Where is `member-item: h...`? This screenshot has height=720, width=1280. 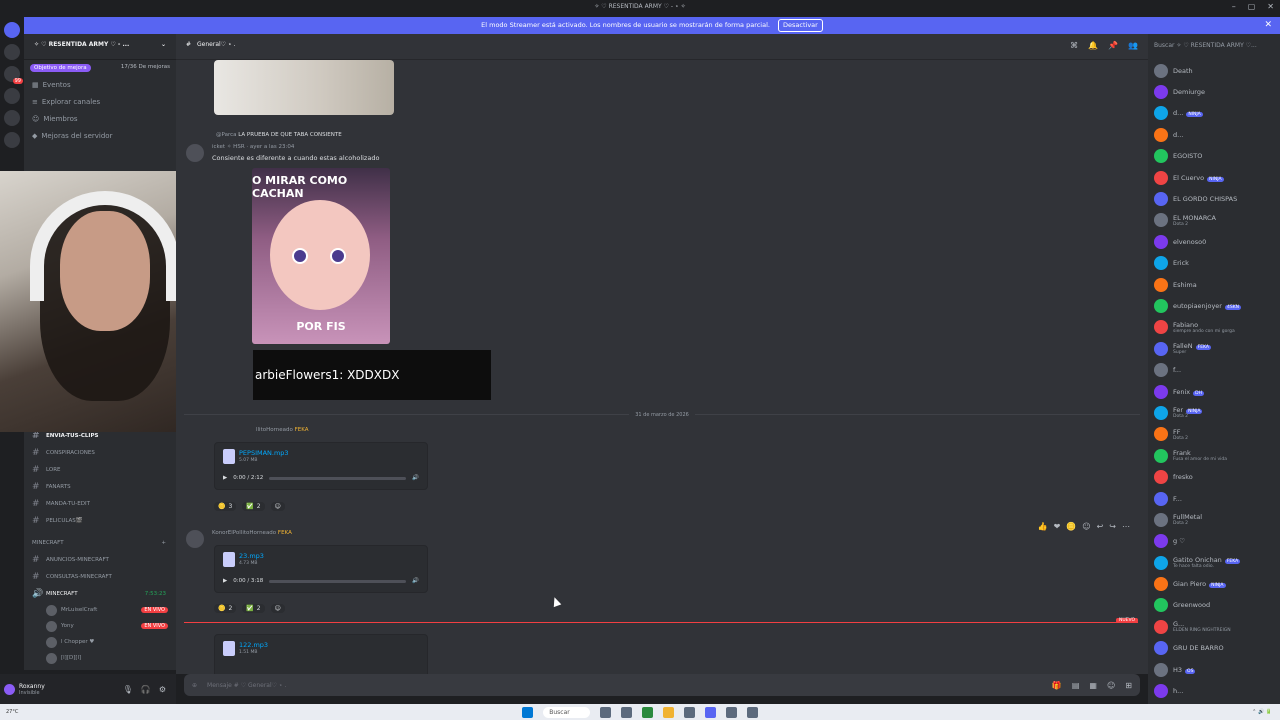 member-item: h... is located at coordinates (1214, 690).